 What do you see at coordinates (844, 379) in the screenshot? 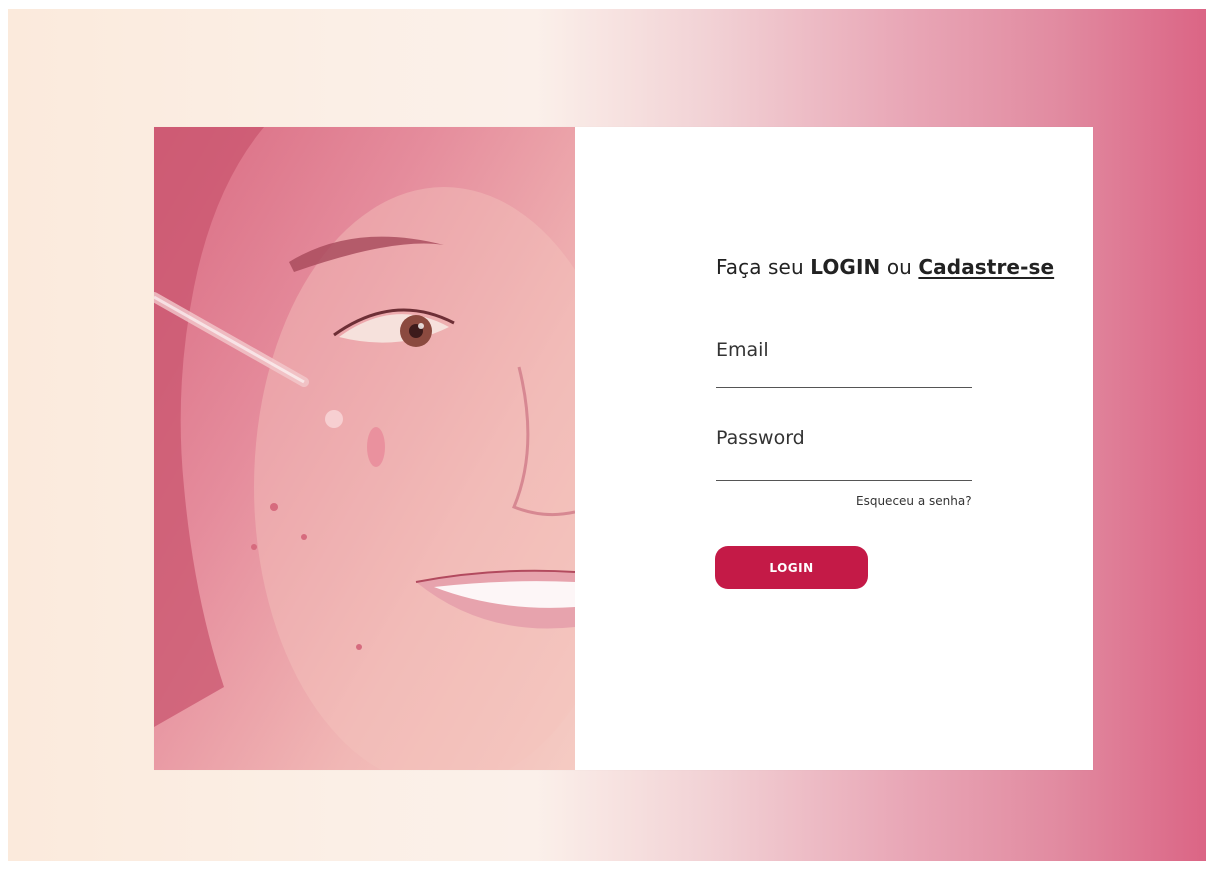
I see `email-field` at bounding box center [844, 379].